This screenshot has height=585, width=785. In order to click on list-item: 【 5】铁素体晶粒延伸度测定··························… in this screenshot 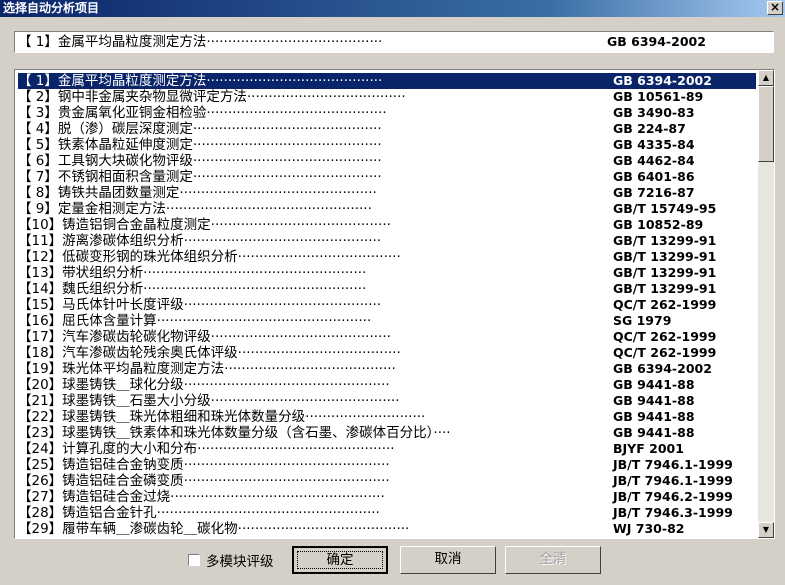, I will do `click(389, 145)`.